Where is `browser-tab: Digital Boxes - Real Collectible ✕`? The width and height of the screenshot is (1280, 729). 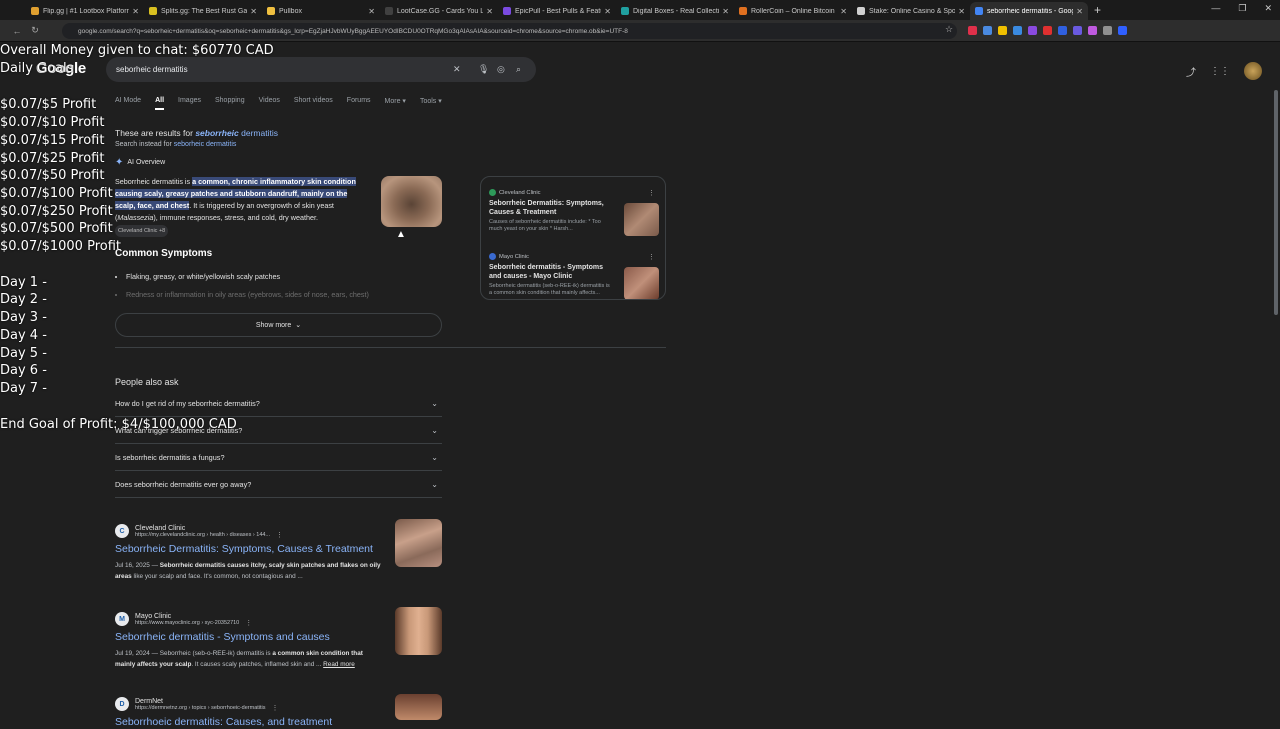 browser-tab: Digital Boxes - Real Collectible ✕ is located at coordinates (675, 11).